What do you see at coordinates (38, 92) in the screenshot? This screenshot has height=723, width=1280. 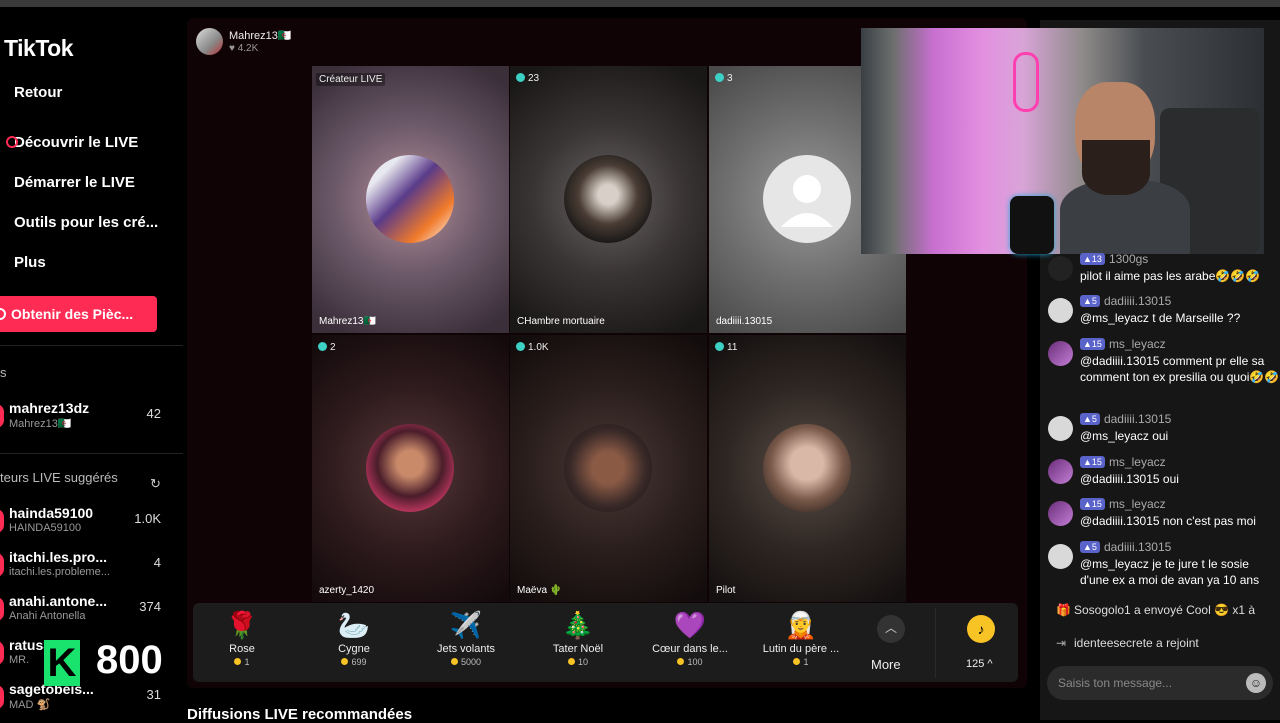 I see `nav-back: Retour` at bounding box center [38, 92].